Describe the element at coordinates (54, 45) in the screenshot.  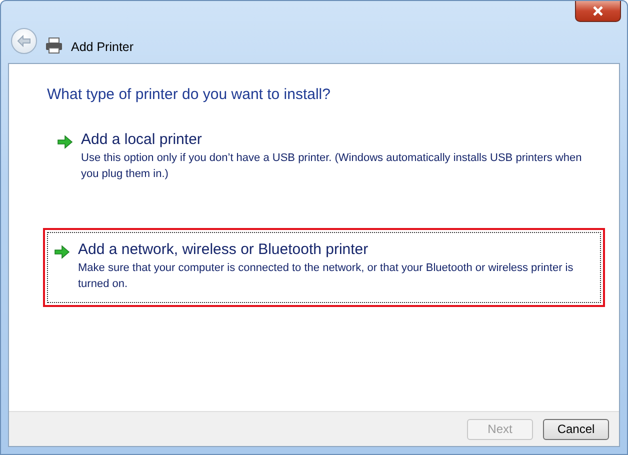
I see `printer-icon` at that location.